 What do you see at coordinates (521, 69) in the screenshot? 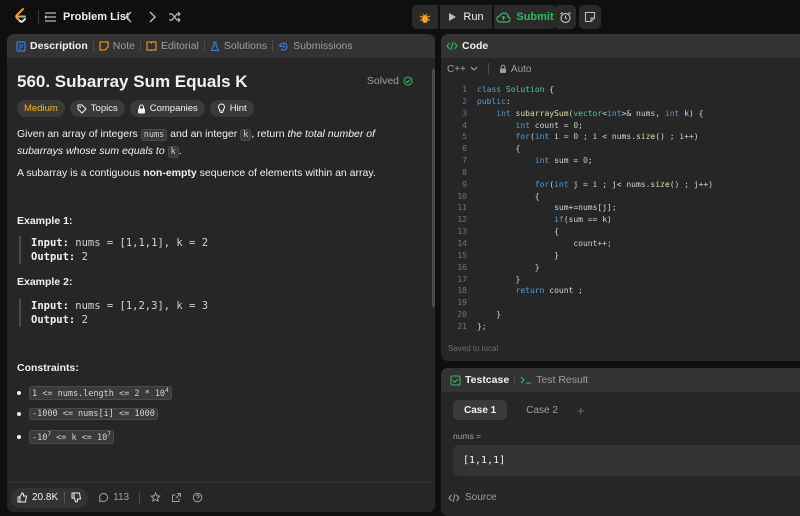
I see `auto-label: Auto` at bounding box center [521, 69].